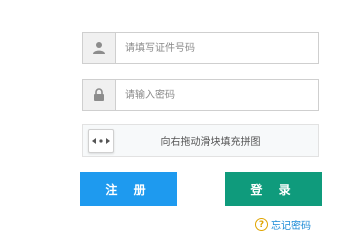  I want to click on login-button: 登 录, so click(273, 189).